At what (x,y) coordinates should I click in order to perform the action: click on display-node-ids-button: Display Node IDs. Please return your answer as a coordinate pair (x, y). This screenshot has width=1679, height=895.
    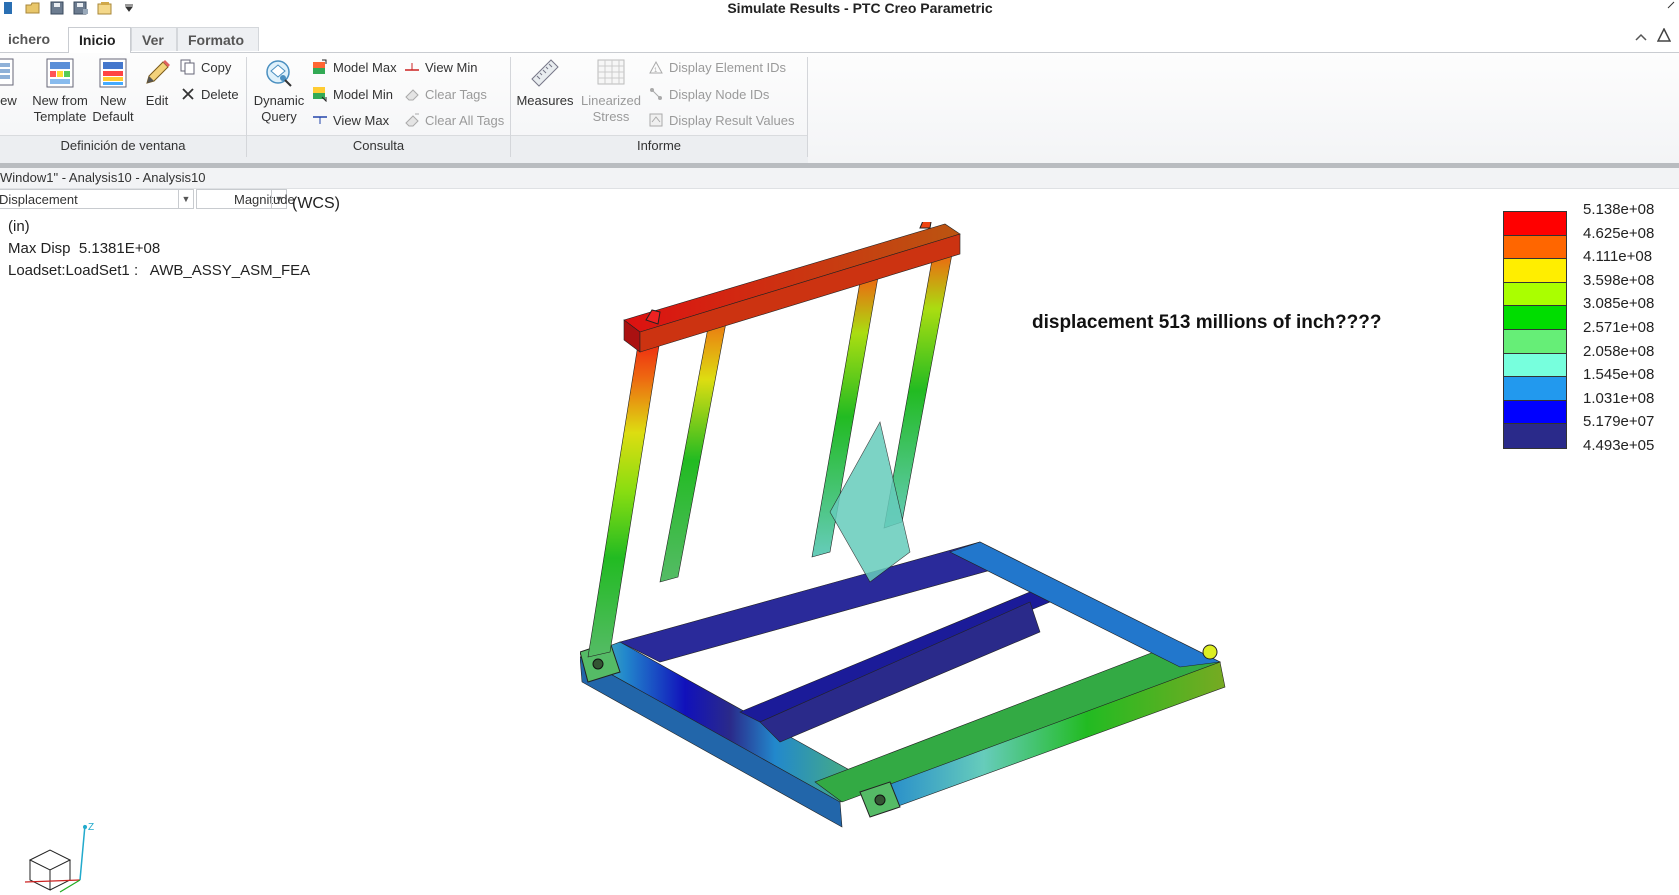
    Looking at the image, I should click on (708, 94).